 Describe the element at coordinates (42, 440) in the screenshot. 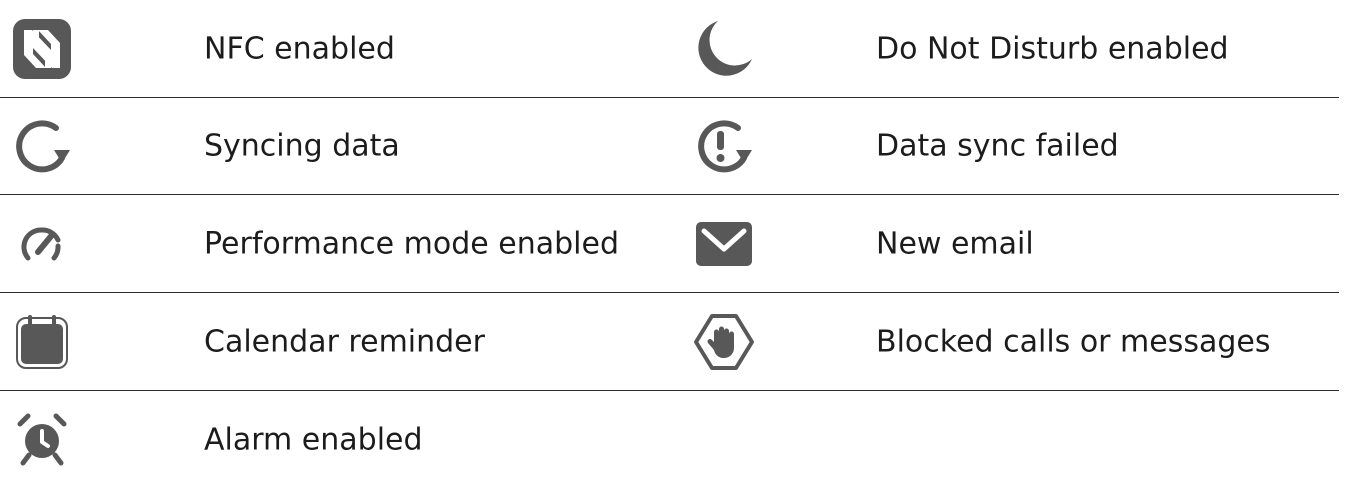

I see `alarm-clock-icon` at that location.